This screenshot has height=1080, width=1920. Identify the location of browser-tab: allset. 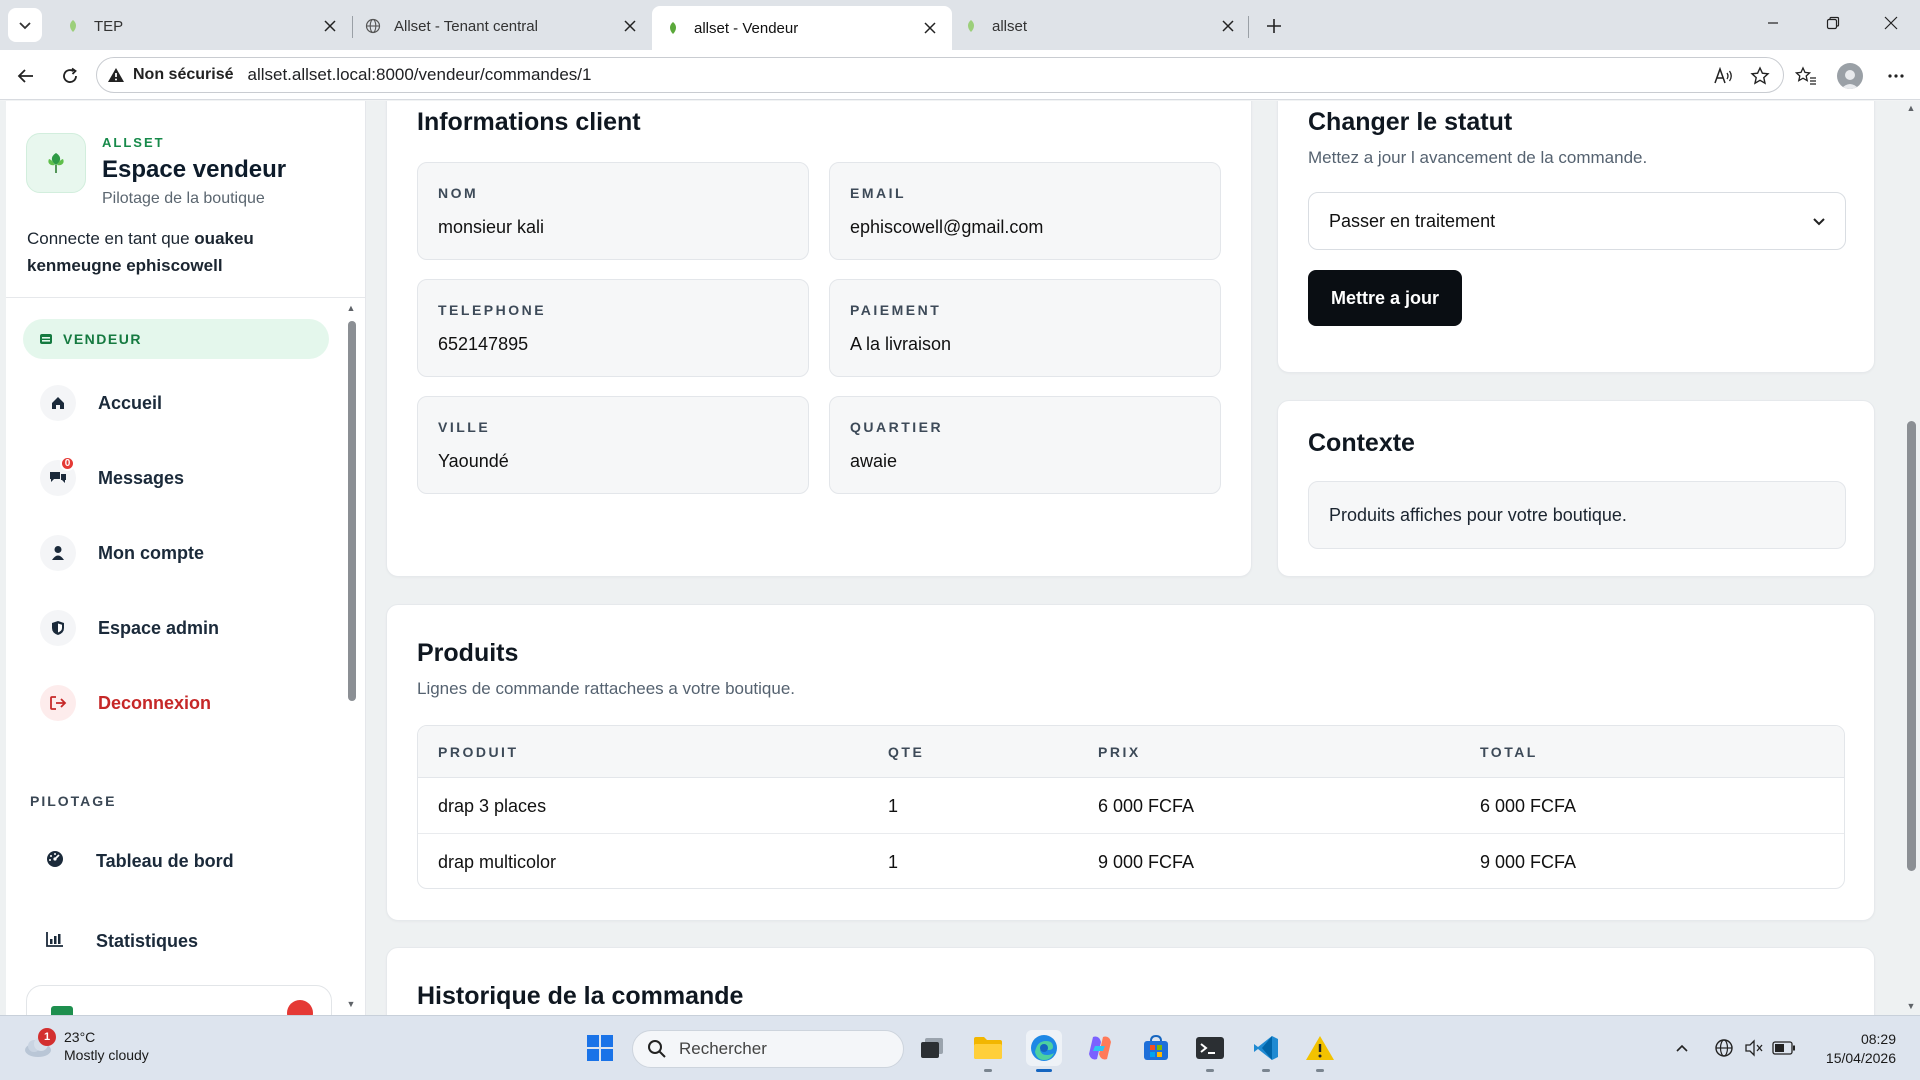
(1100, 26).